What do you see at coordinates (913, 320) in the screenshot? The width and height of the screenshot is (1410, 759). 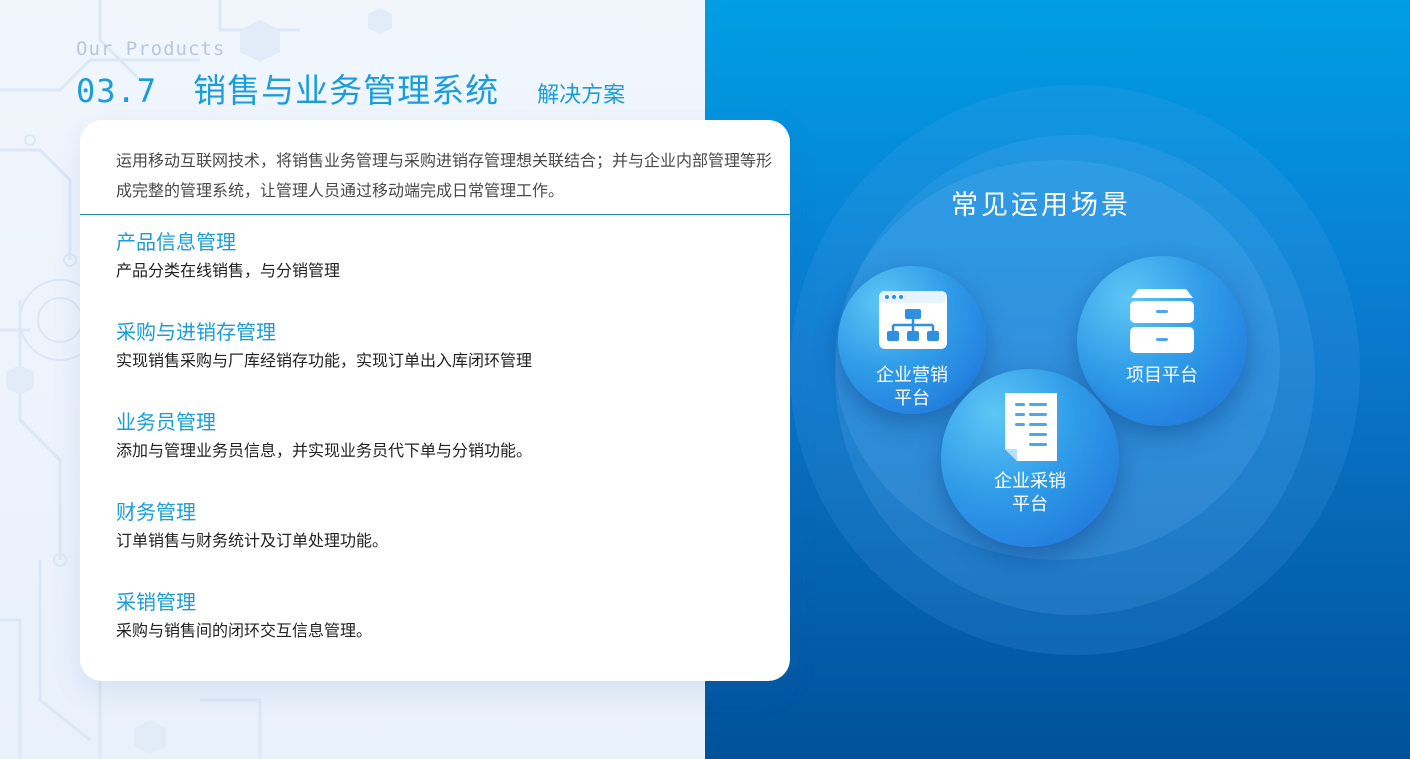 I see `org-chart-icon` at bounding box center [913, 320].